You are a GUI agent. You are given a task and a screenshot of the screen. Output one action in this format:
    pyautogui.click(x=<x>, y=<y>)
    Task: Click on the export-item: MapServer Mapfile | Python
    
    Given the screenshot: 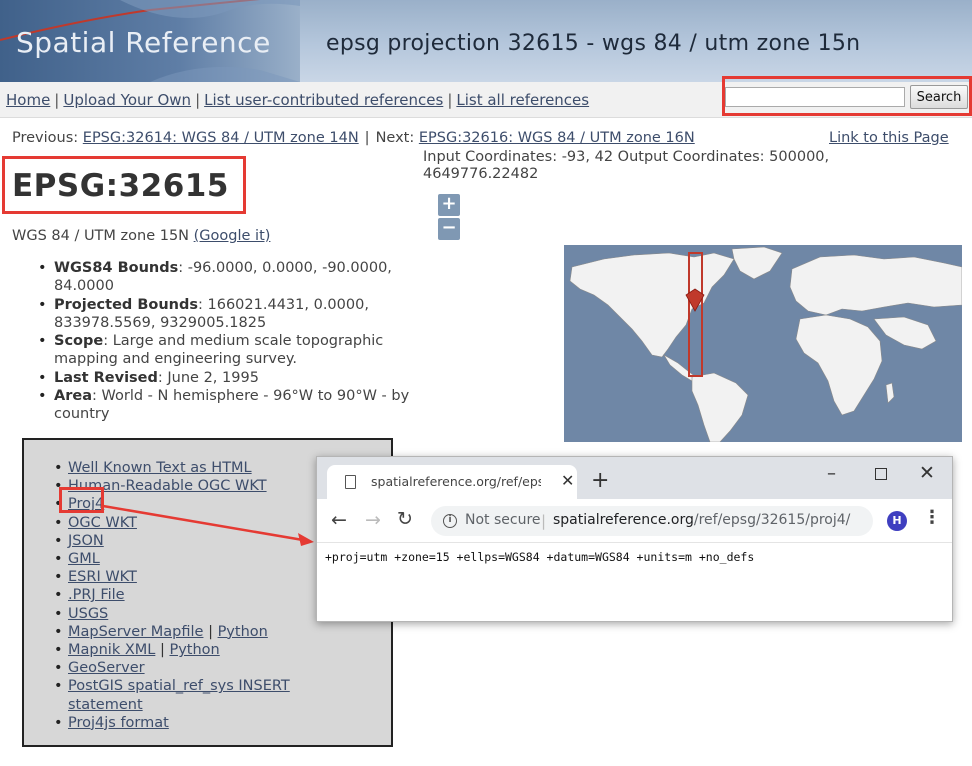 What is the action you would take?
    pyautogui.click(x=172, y=632)
    